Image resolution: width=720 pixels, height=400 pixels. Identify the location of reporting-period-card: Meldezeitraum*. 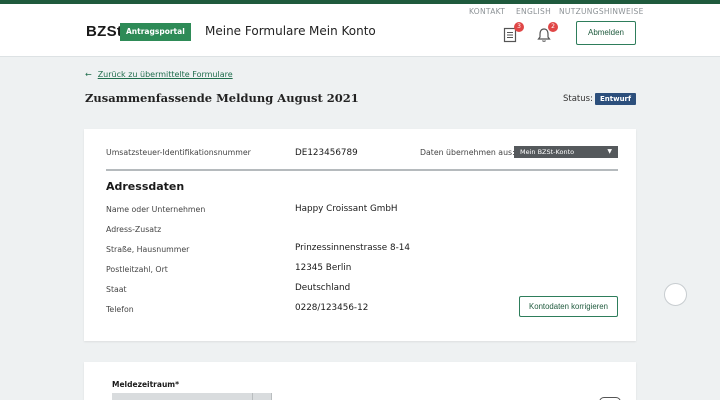
(360, 381).